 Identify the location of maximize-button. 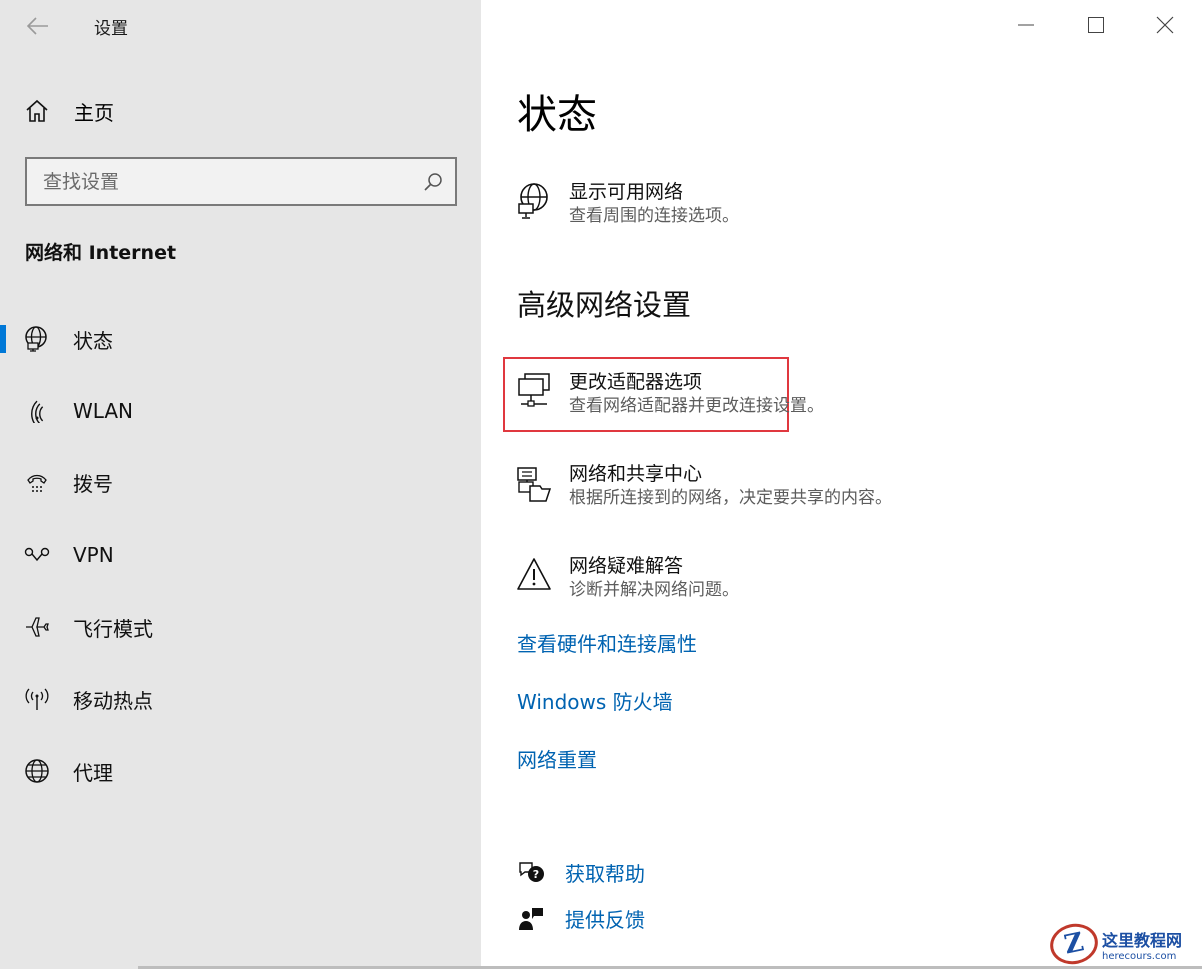
(1096, 25).